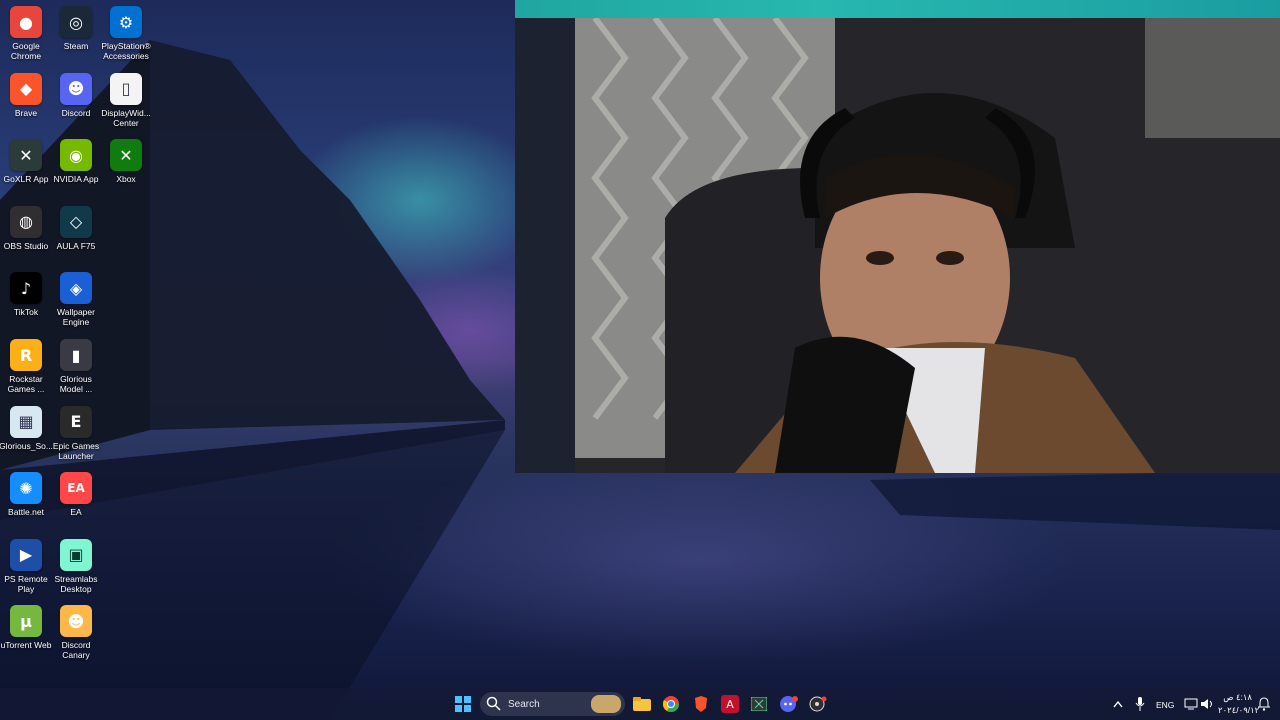 This screenshot has height=720, width=1280. I want to click on desktop-icon-label: DisplayWid... Center, so click(126, 117).